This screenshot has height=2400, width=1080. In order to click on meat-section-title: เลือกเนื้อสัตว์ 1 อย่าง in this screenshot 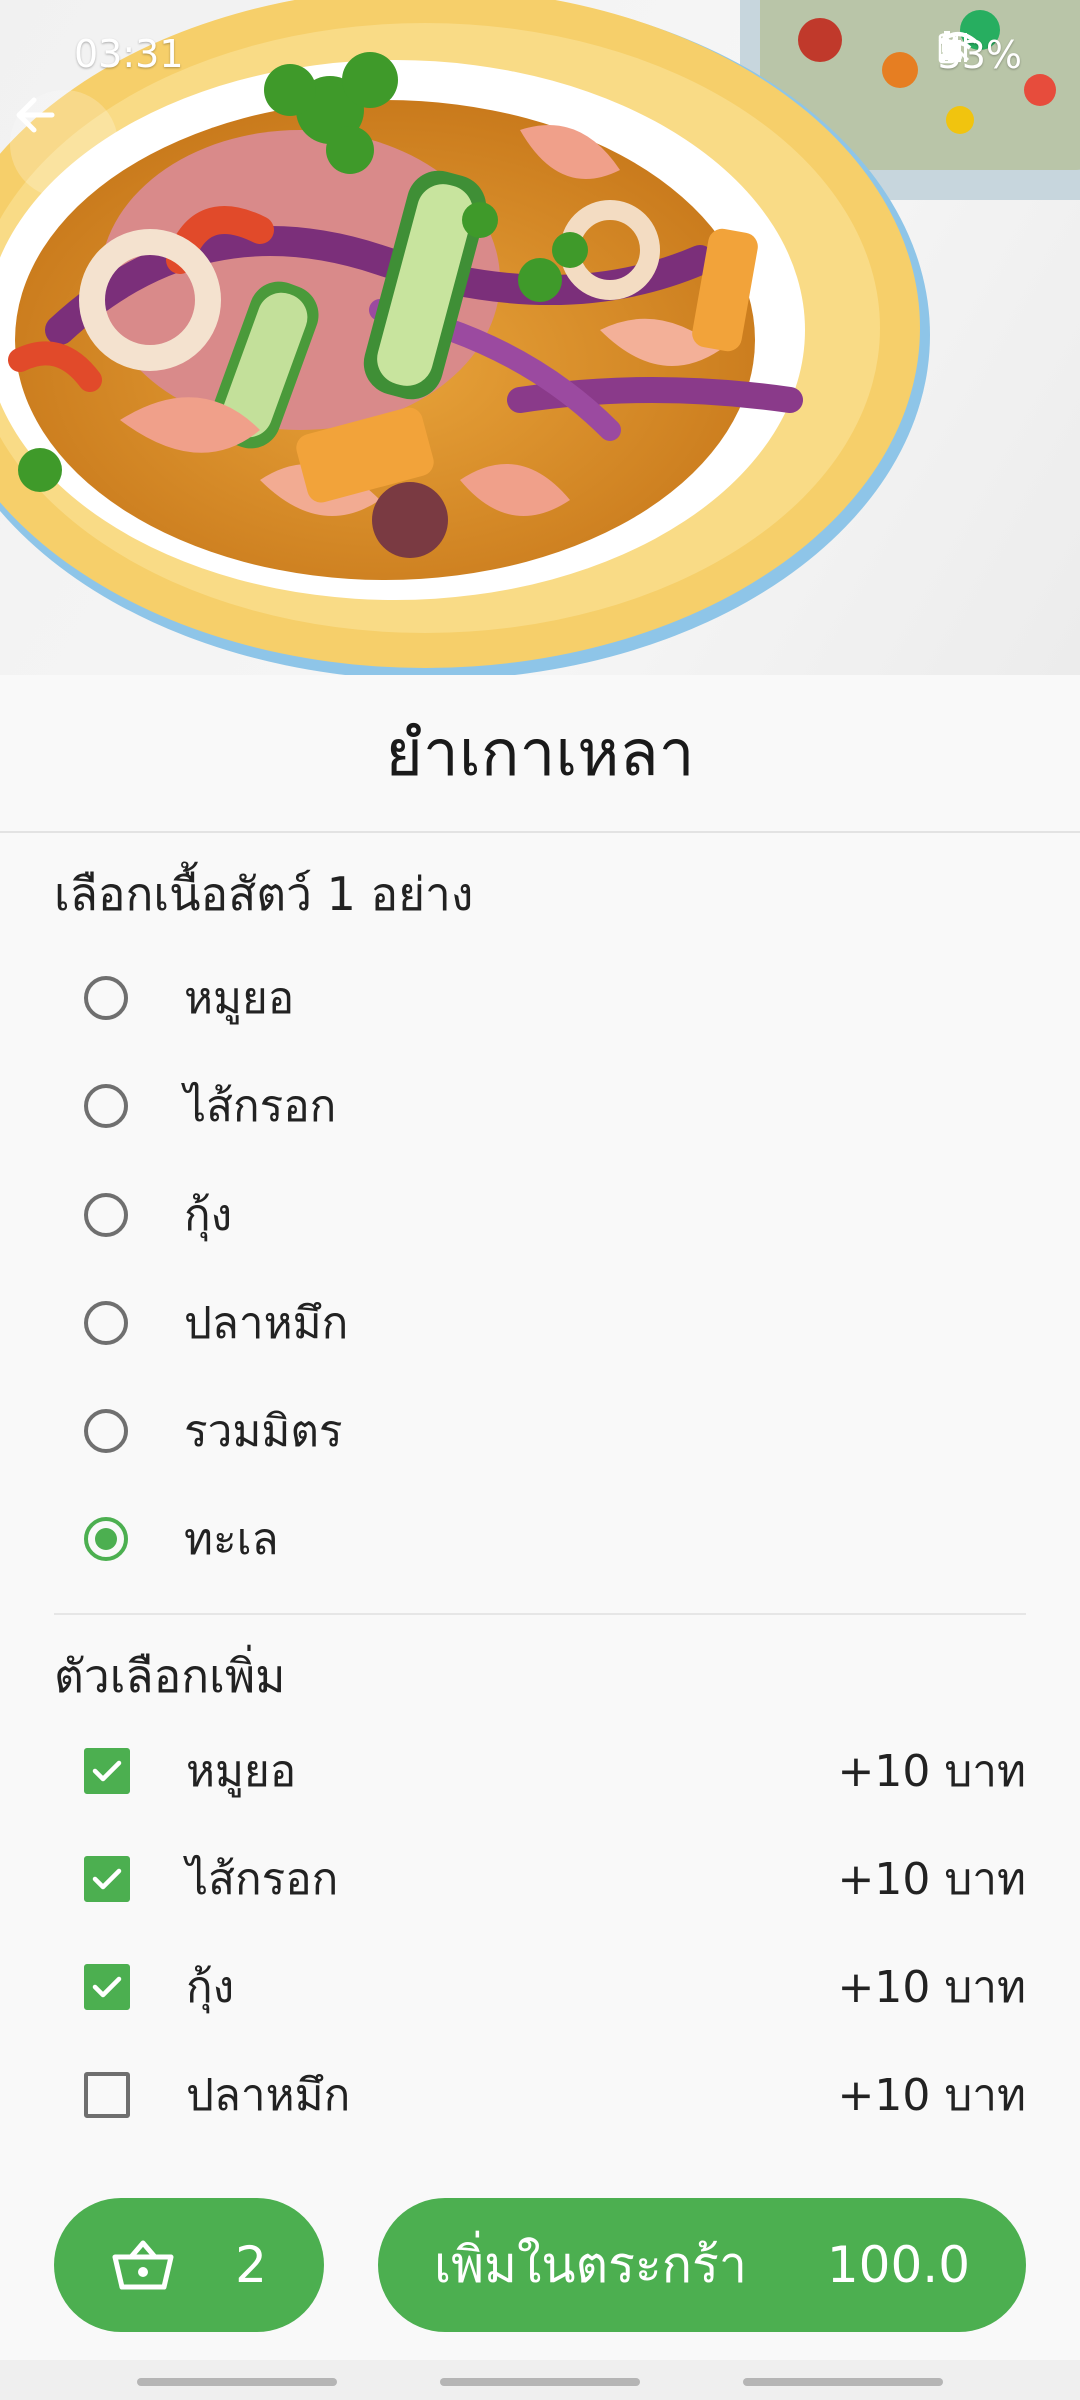, I will do `click(264, 894)`.